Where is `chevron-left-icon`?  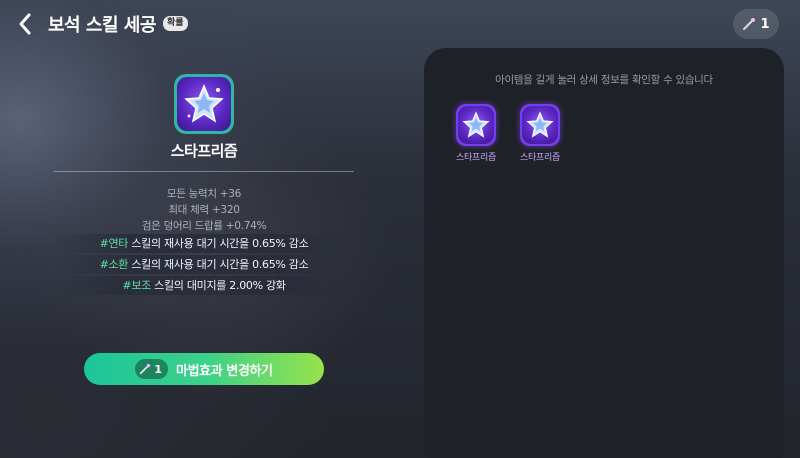
chevron-left-icon is located at coordinates (25, 24).